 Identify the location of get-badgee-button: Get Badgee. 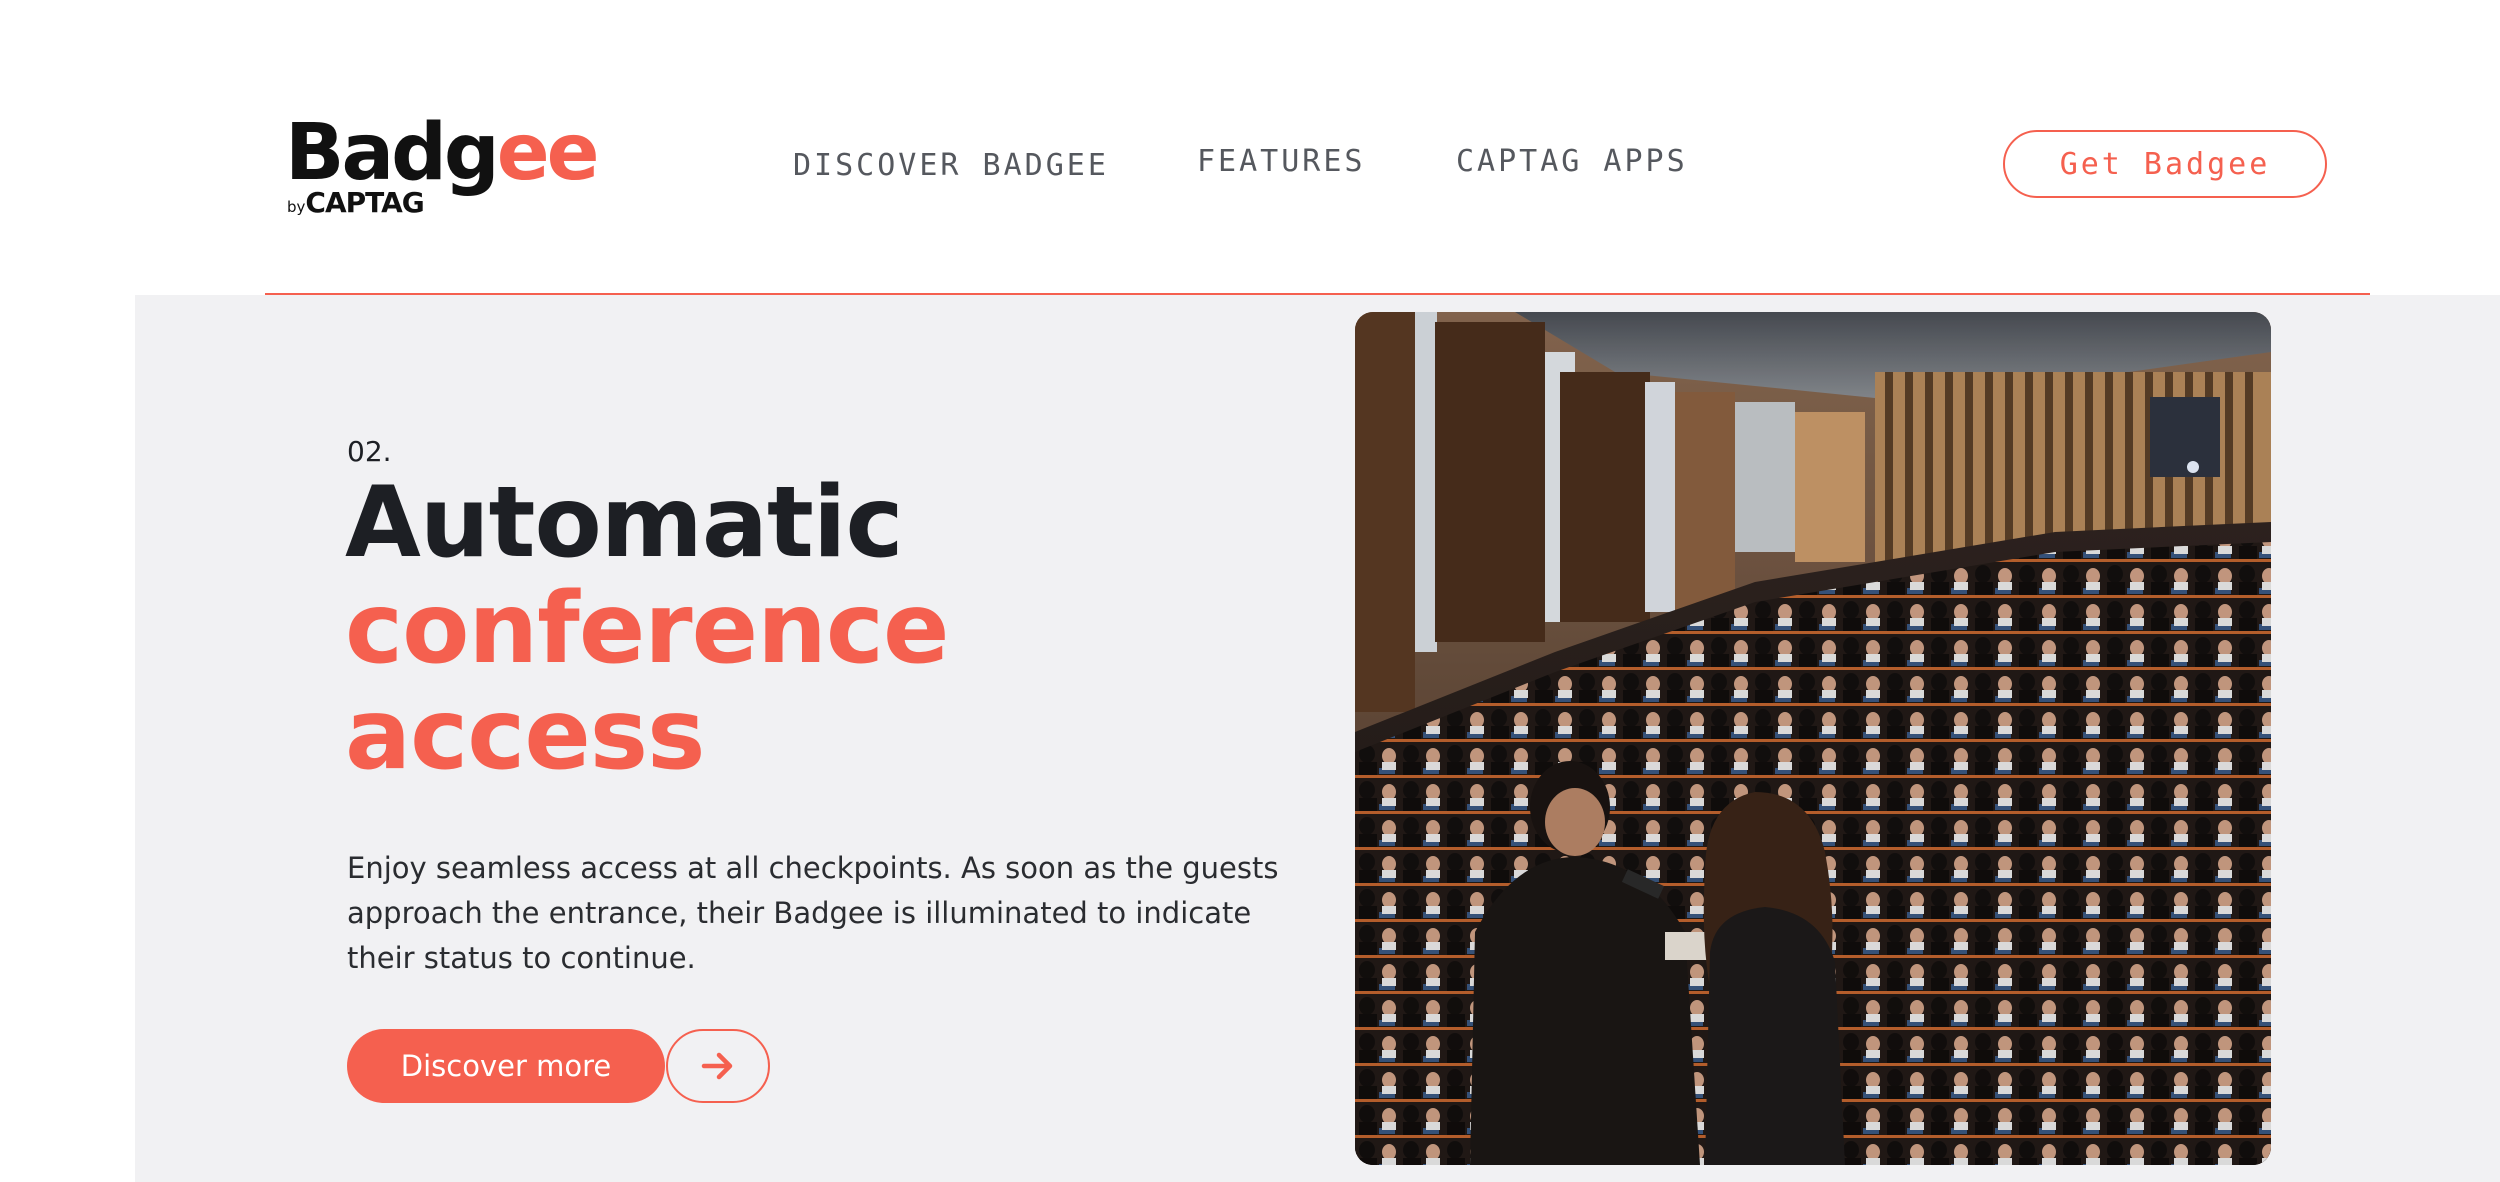
(2165, 164).